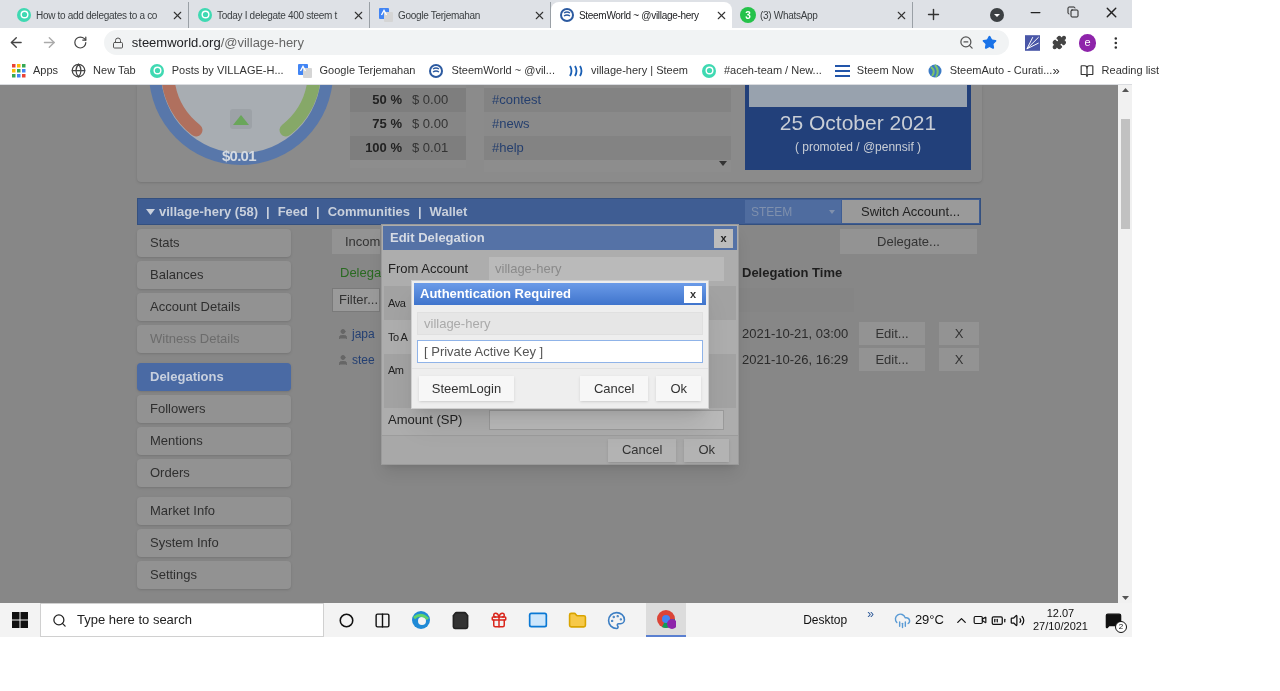 The image size is (1280, 691). What do you see at coordinates (214, 543) in the screenshot?
I see `sidebar-item: System Info` at bounding box center [214, 543].